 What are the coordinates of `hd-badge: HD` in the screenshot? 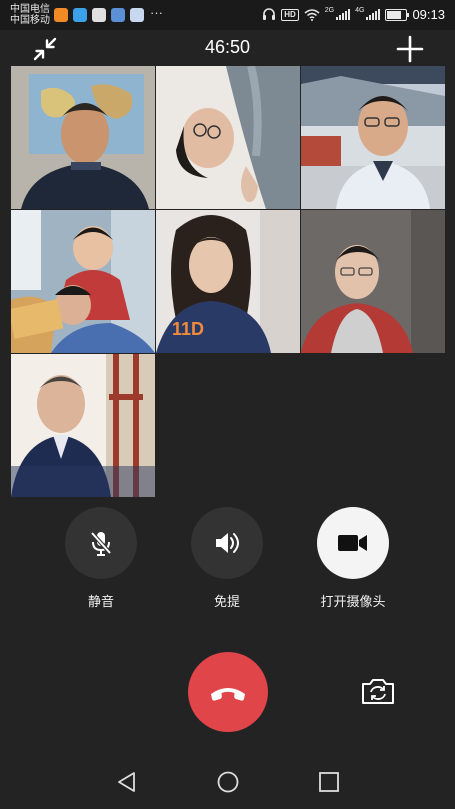 It's located at (290, 14).